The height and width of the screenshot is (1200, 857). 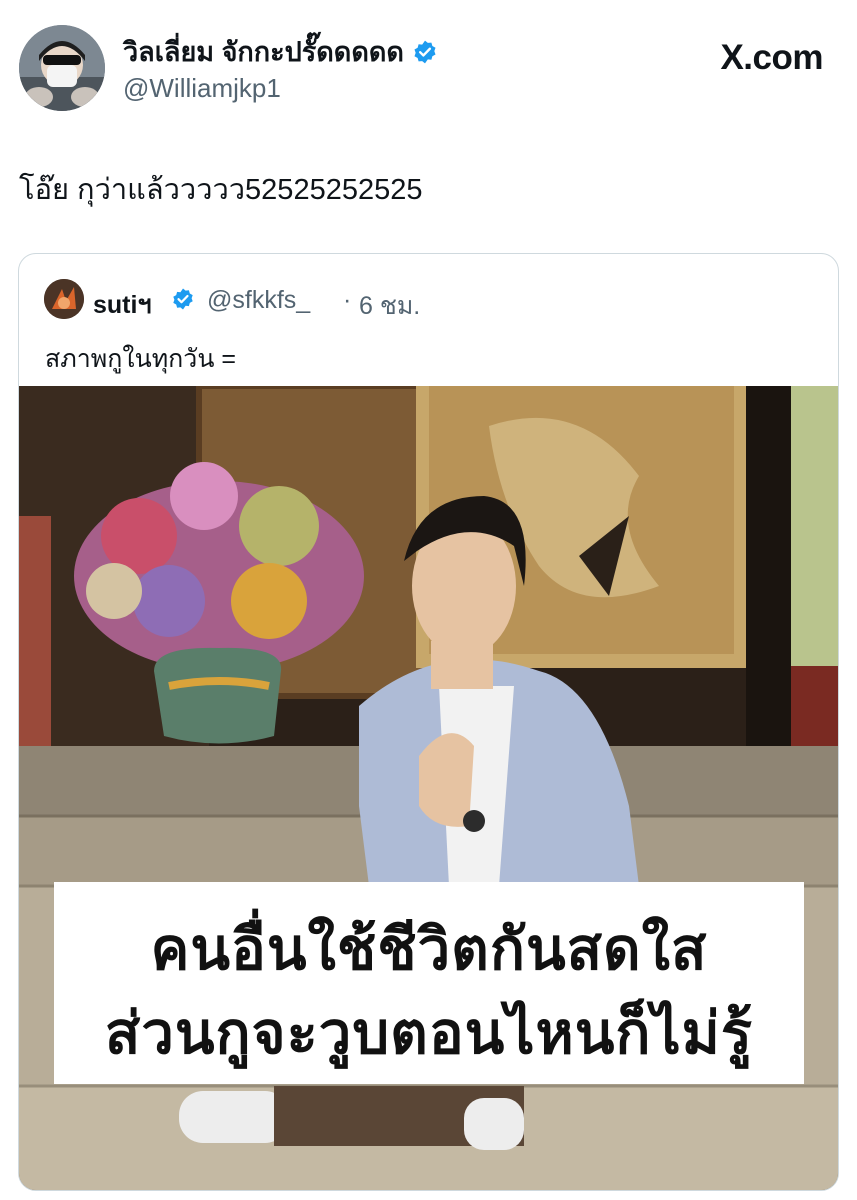 What do you see at coordinates (140, 359) in the screenshot?
I see `quoted-text: สภาพกูในทุกวัน =` at bounding box center [140, 359].